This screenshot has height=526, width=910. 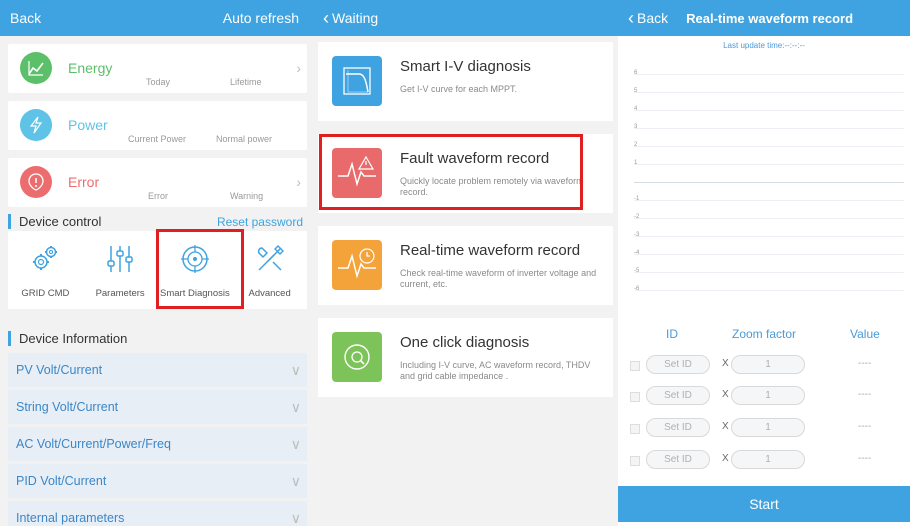 I want to click on error-count-label: Error, so click(x=158, y=196).